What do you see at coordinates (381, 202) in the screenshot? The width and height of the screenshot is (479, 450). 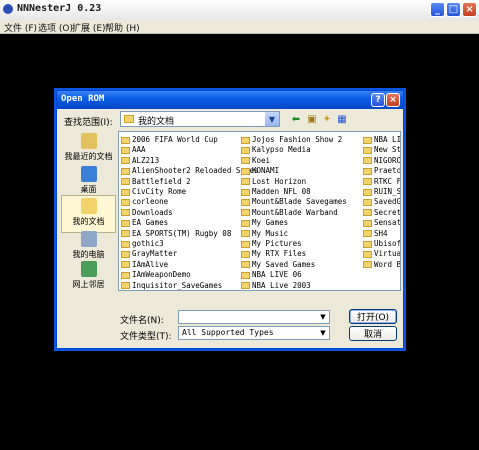 I see `file-list-item: SavedG` at bounding box center [381, 202].